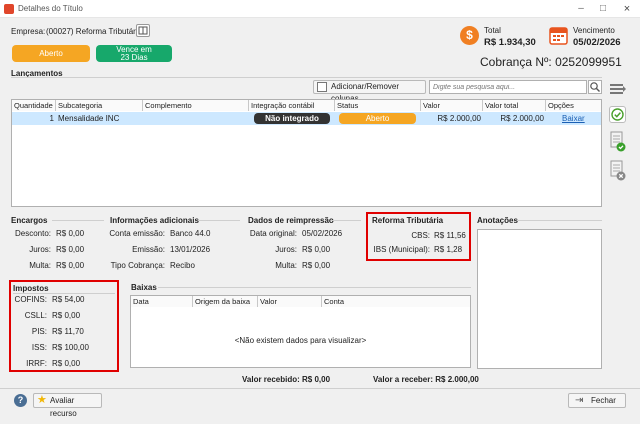  What do you see at coordinates (322, 87) in the screenshot?
I see `columns-icon` at bounding box center [322, 87].